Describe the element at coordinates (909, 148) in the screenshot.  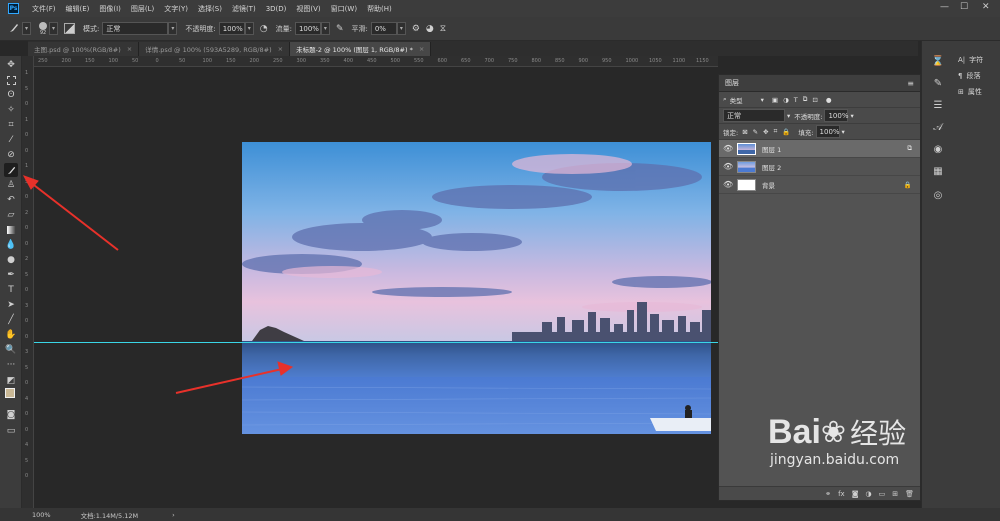
I see `smart-object-icon: ⧉` at that location.